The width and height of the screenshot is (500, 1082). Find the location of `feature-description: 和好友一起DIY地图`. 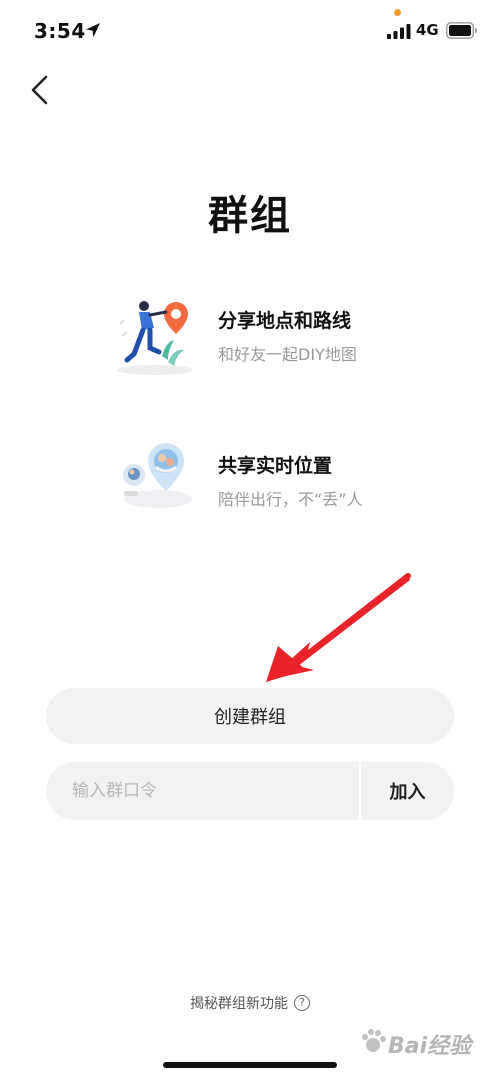

feature-description: 和好友一起DIY地图 is located at coordinates (287, 354).